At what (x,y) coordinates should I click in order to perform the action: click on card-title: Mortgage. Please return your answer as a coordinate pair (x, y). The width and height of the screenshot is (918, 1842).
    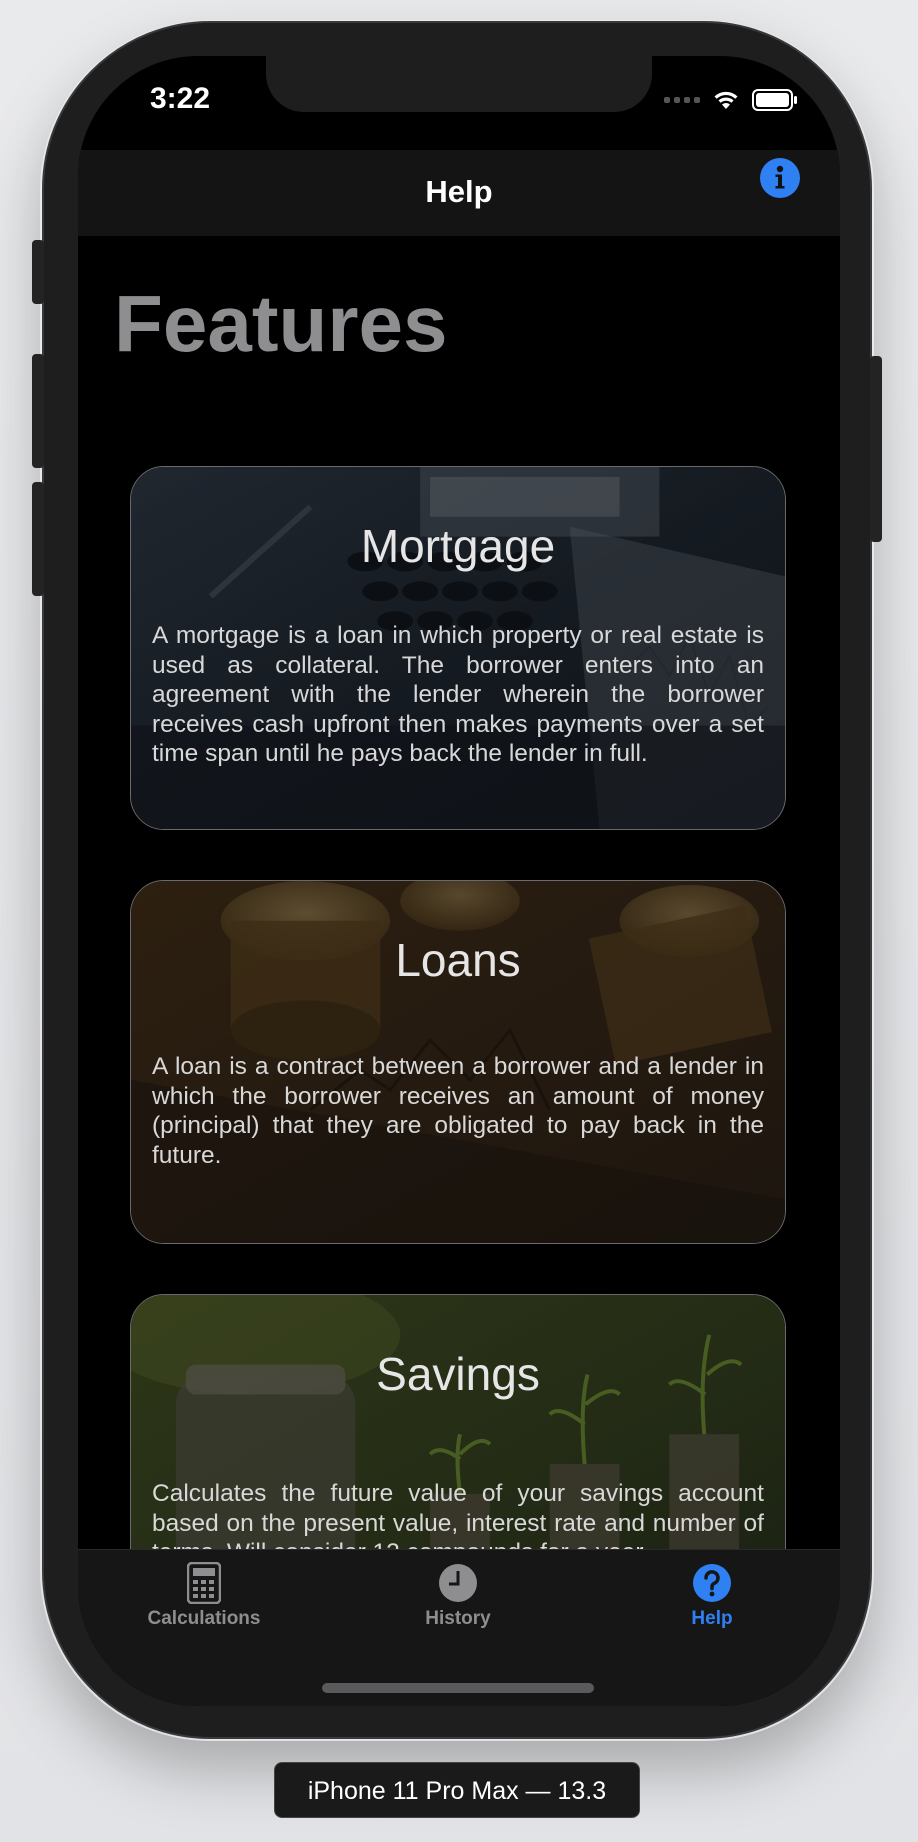
    Looking at the image, I should click on (458, 546).